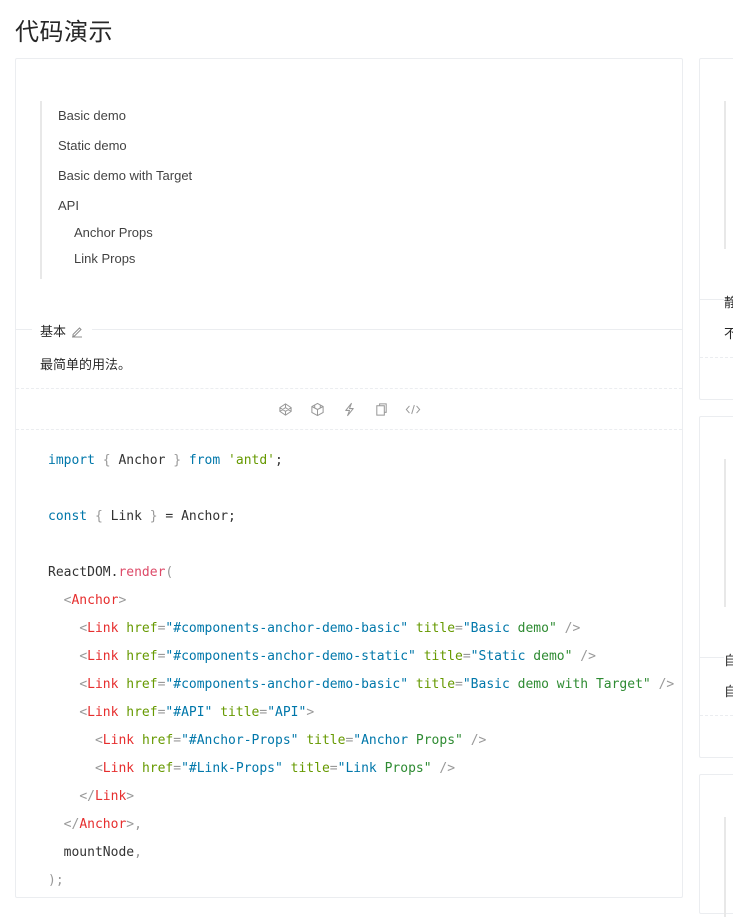 The height and width of the screenshot is (917, 733). I want to click on anchor-link-anchor-props: Anchor Props, so click(113, 232).